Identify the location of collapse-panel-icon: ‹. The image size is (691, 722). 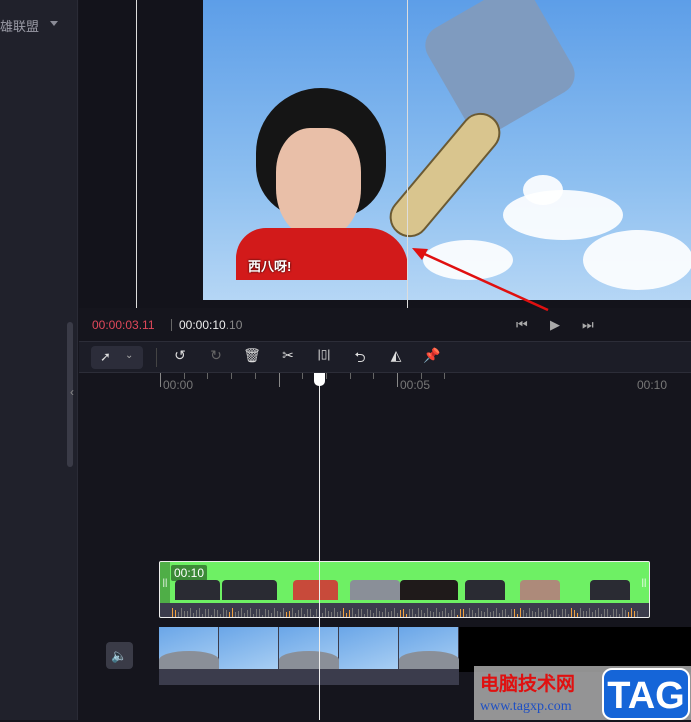
(72, 392).